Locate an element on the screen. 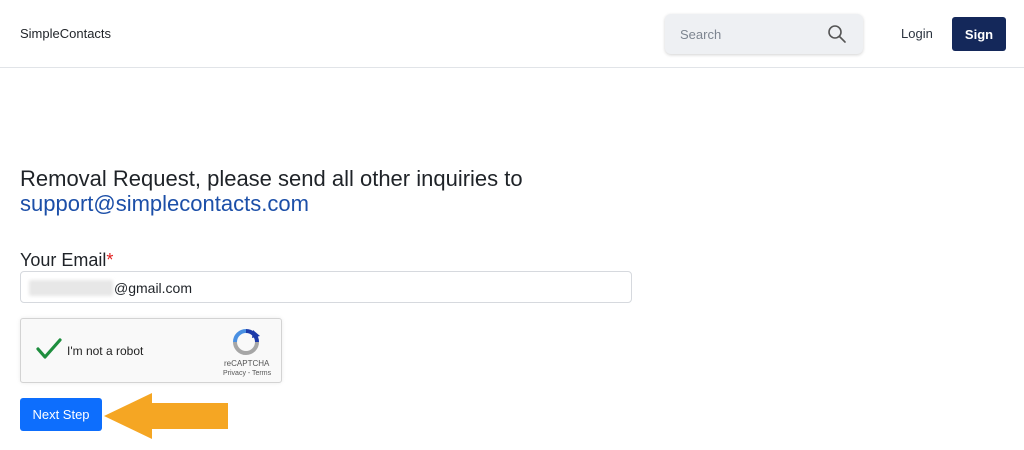 This screenshot has height=450, width=1024. email-label-text: Your Email is located at coordinates (63, 260).